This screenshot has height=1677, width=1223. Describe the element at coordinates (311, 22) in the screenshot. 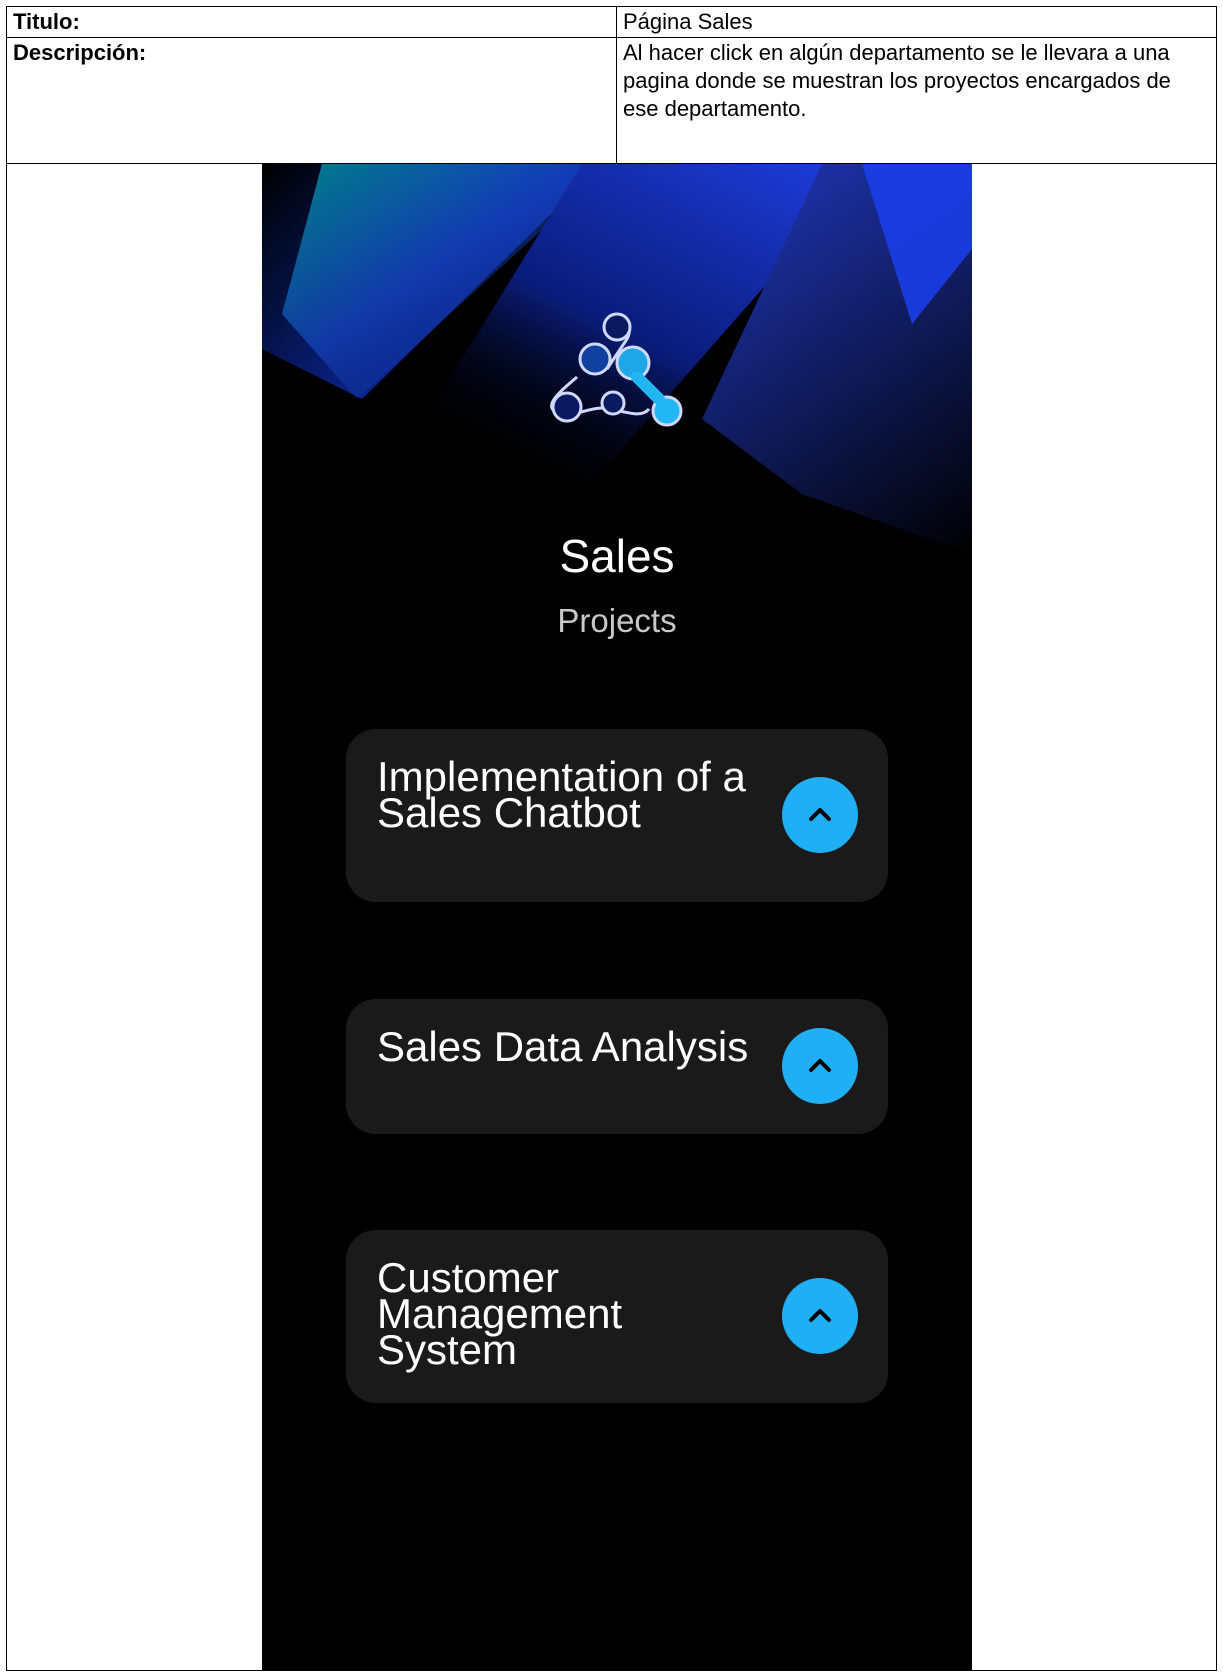

I see `title-label: Titulo:` at that location.